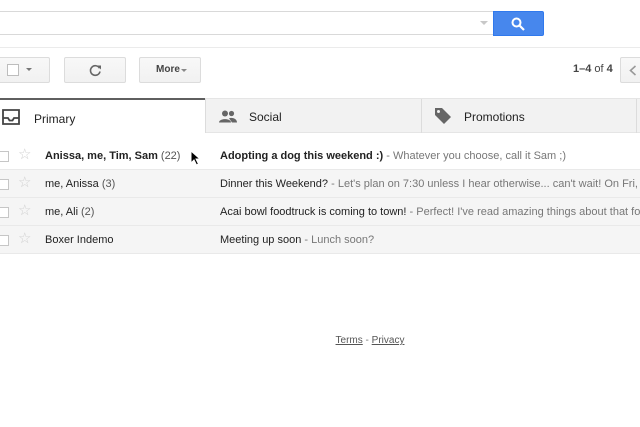 The width and height of the screenshot is (640, 427). What do you see at coordinates (246, 23) in the screenshot?
I see `search-input` at bounding box center [246, 23].